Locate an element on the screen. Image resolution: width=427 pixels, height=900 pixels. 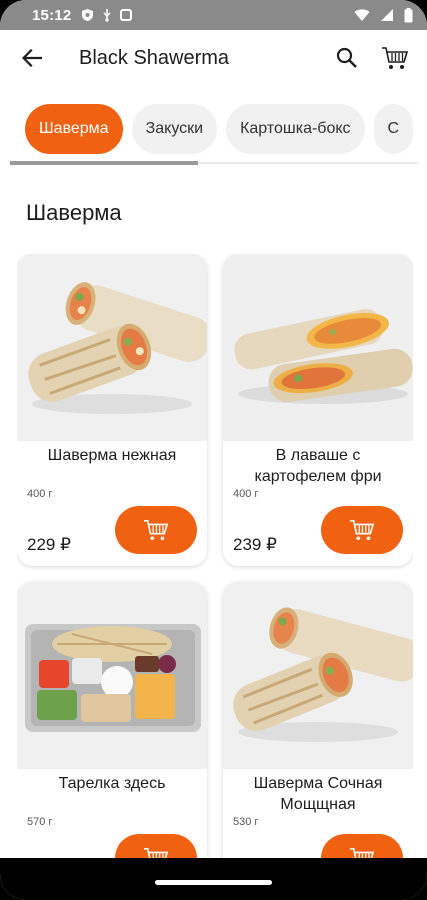
app-bar: Black Shawerma is located at coordinates (213, 58).